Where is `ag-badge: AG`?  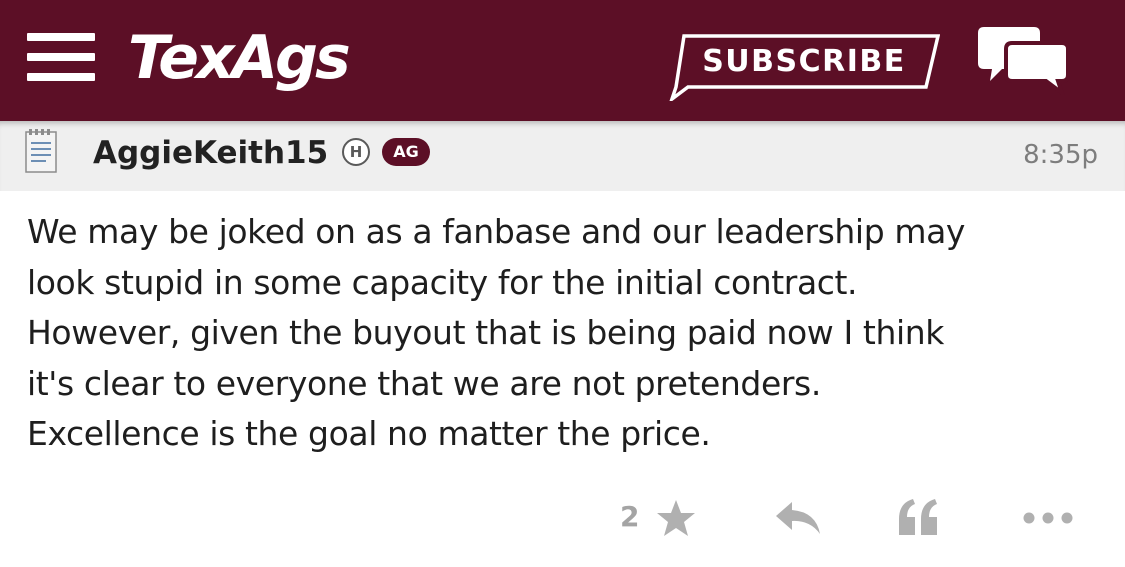 ag-badge: AG is located at coordinates (406, 152).